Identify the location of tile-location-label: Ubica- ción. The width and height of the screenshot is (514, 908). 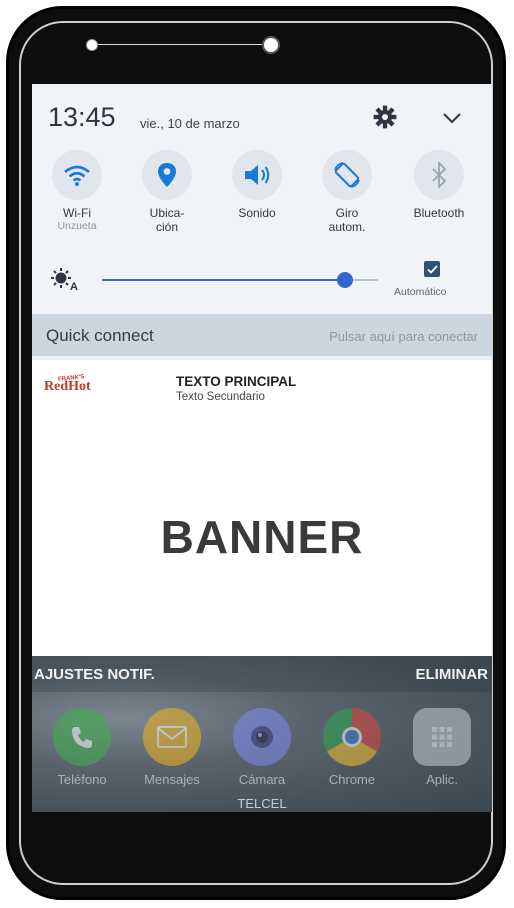
(167, 220).